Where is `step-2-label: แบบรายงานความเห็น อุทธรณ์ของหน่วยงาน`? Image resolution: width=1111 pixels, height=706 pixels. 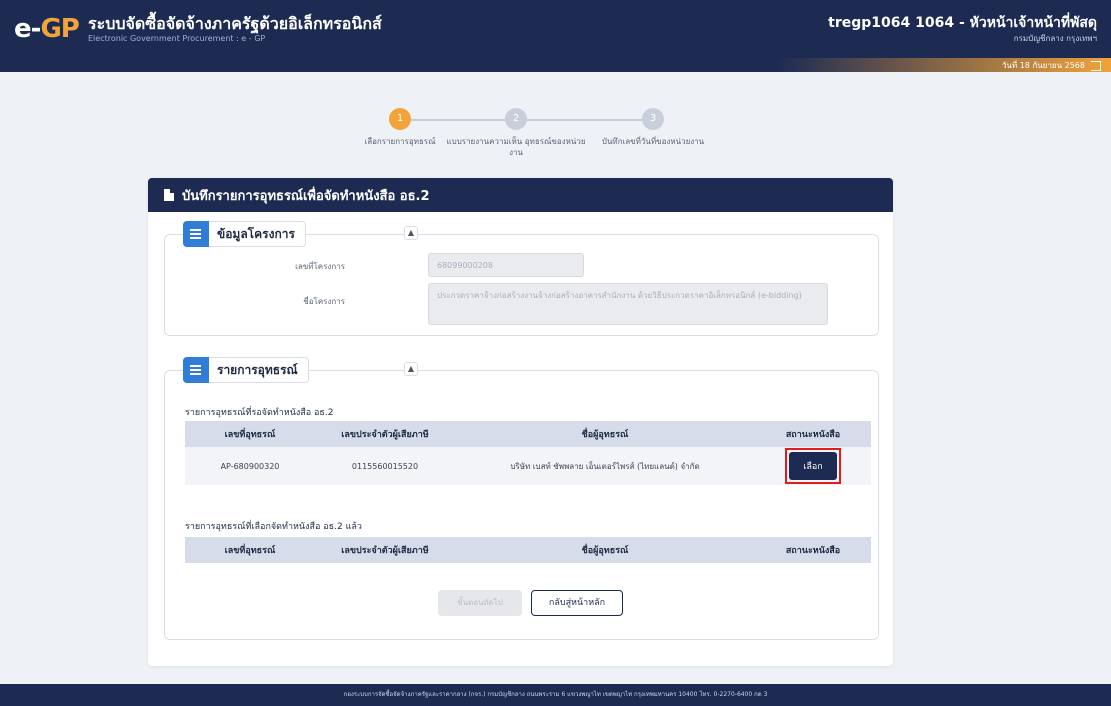
step-2-label: แบบรายงานความเห็น อุทธรณ์ของหน่วยงาน is located at coordinates (516, 147).